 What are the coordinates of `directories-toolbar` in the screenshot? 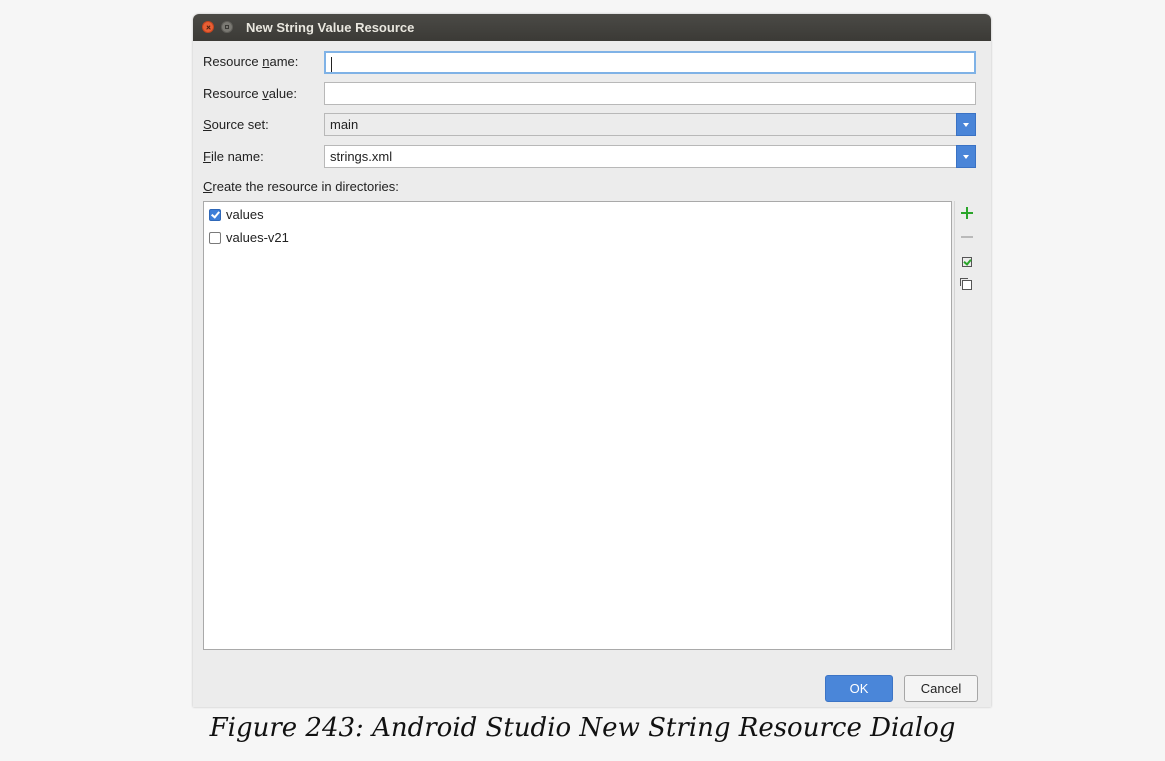 It's located at (966, 425).